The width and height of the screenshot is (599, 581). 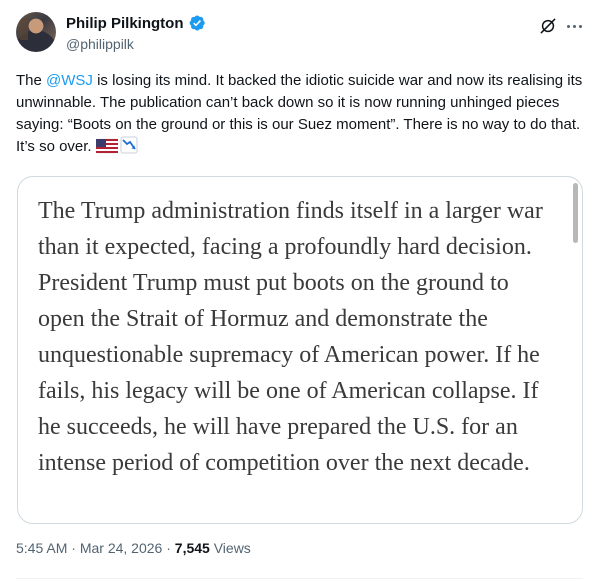 I want to click on grok-icon, so click(x=548, y=26).